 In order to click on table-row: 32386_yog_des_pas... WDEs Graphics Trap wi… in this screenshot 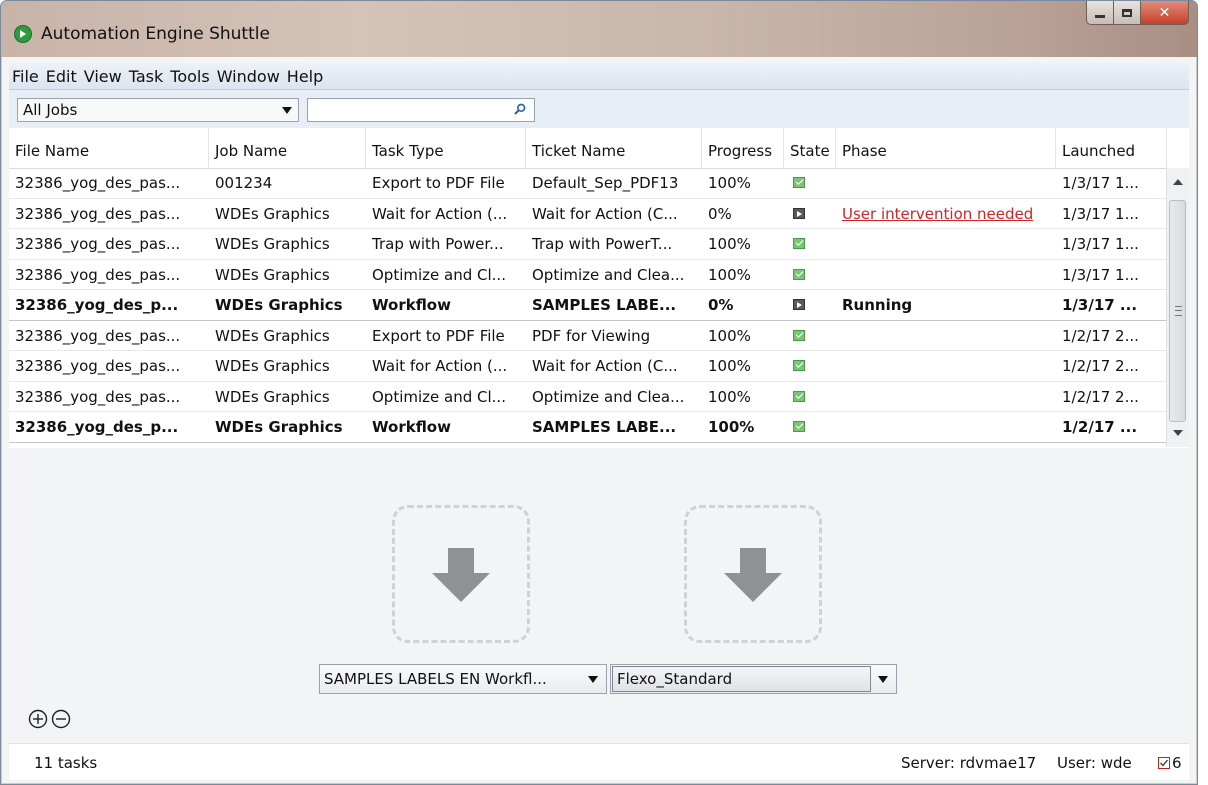, I will do `click(588, 244)`.